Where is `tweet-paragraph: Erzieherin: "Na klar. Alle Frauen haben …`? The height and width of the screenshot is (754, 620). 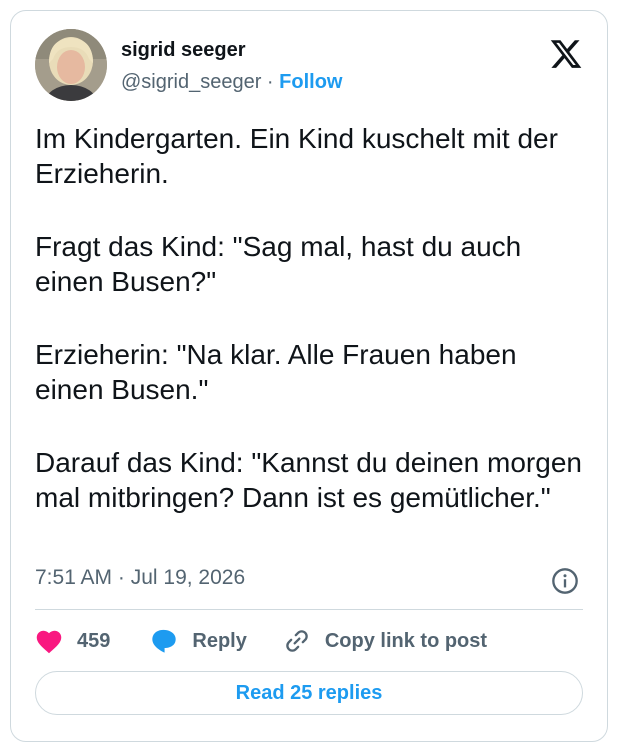
tweet-paragraph: Erzieherin: "Na klar. Alle Frauen haben … is located at coordinates (276, 372).